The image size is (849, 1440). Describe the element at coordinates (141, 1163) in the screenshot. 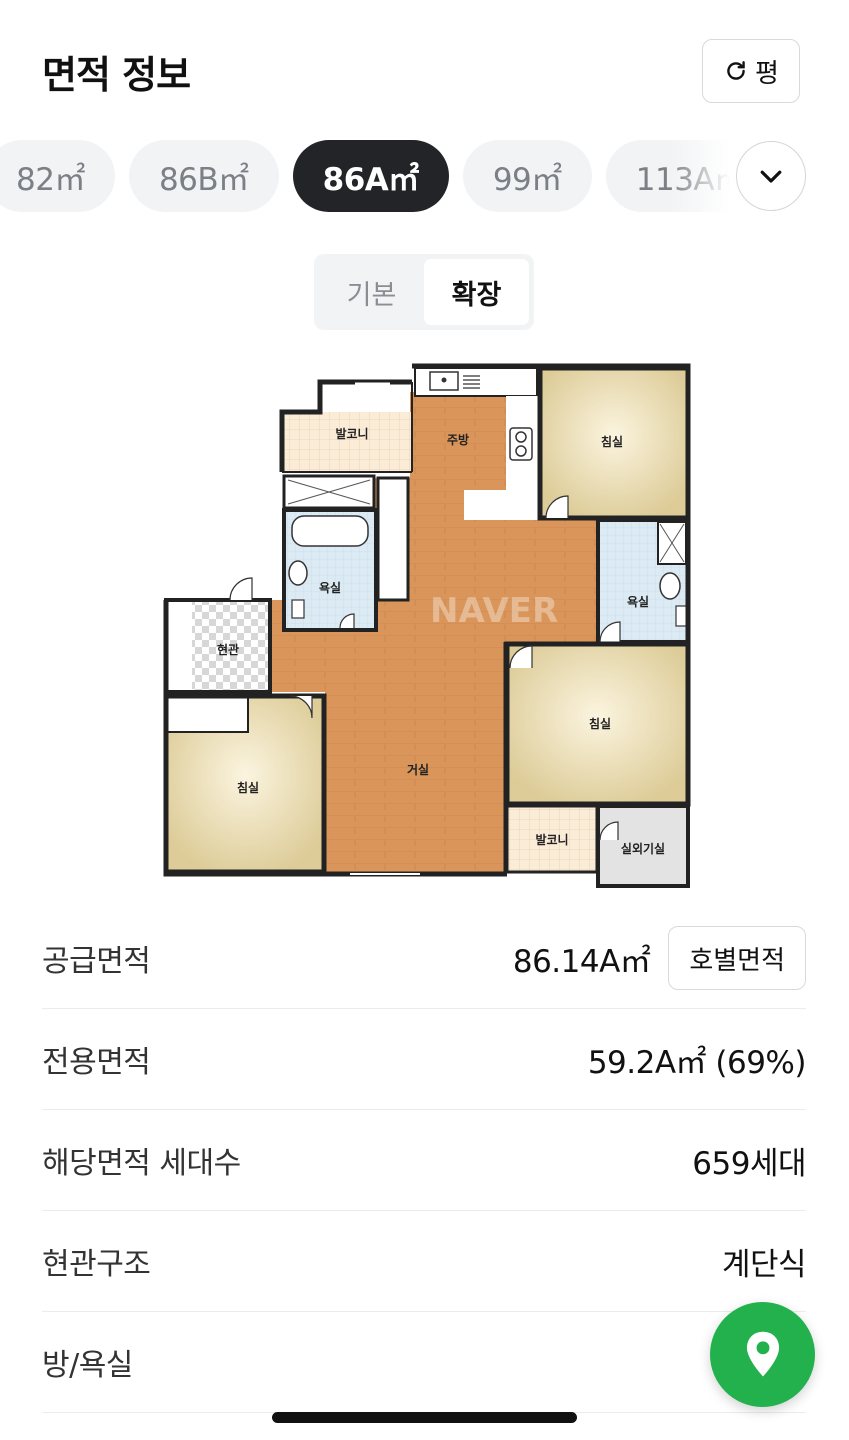

I see `info-label: 해당면적 세대수` at that location.